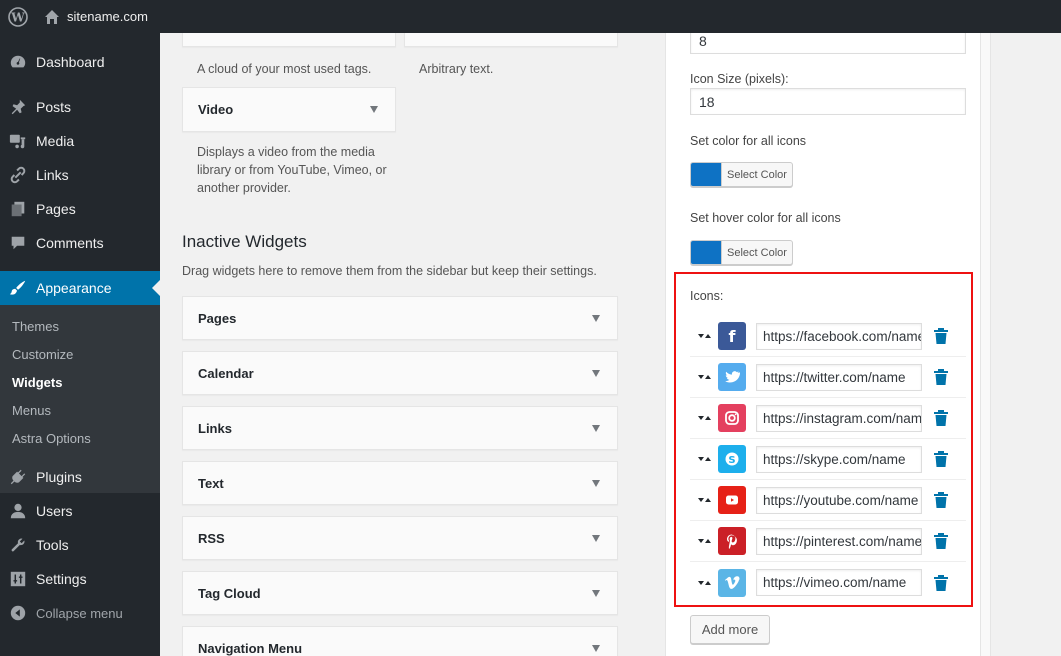 This screenshot has height=656, width=1061. Describe the element at coordinates (70, 243) in the screenshot. I see `sidebar-item-label: Comments` at that location.